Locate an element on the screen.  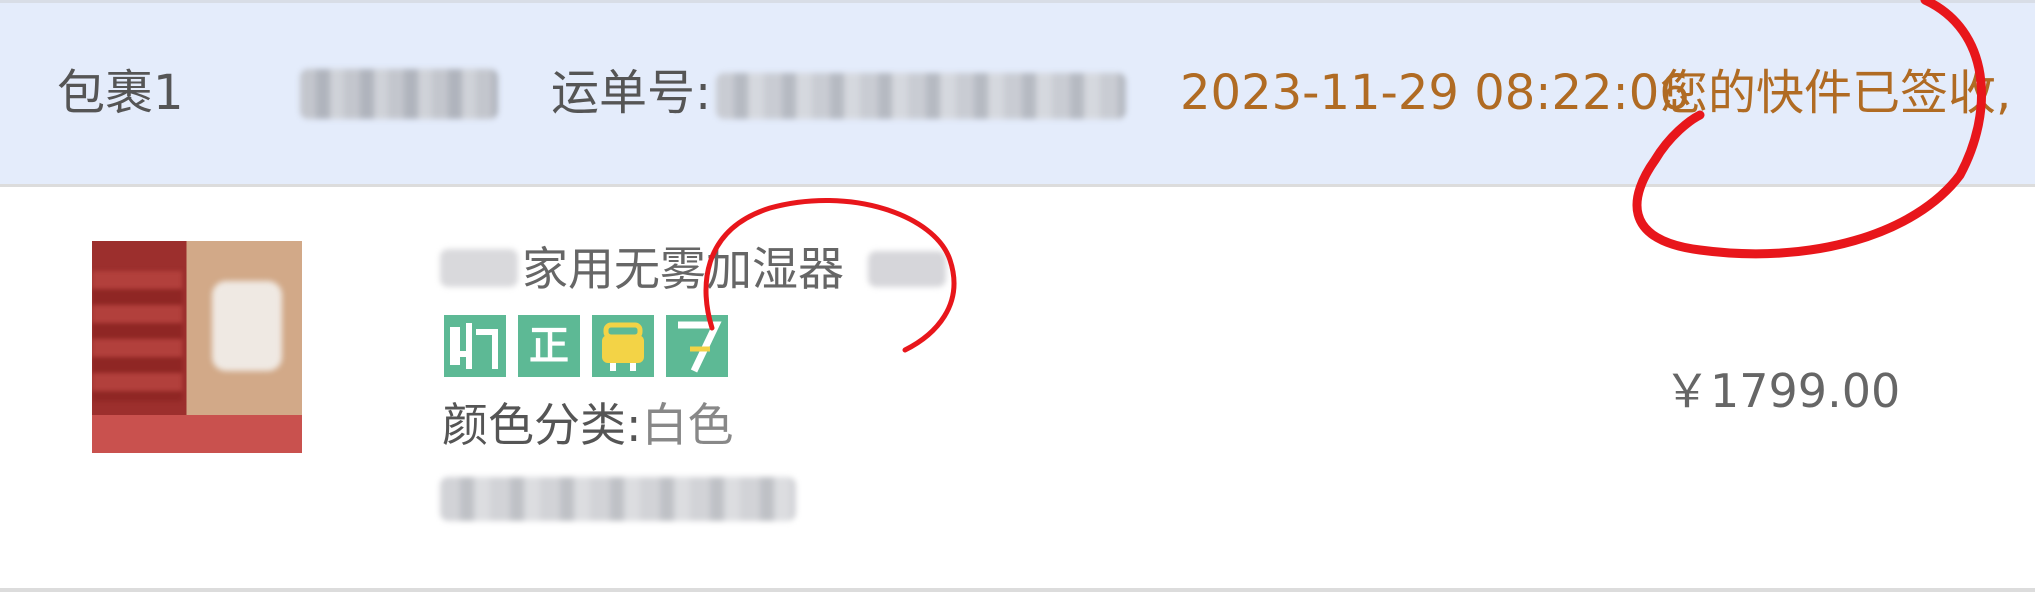
lock-icon: 正 is located at coordinates (549, 346).